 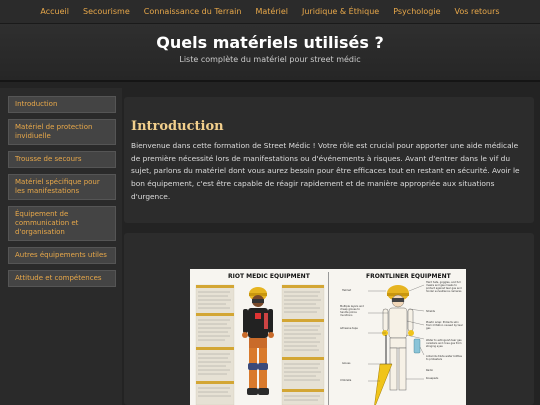 What do you see at coordinates (177, 126) in the screenshot?
I see `intro-heading: Introduction` at bounding box center [177, 126].